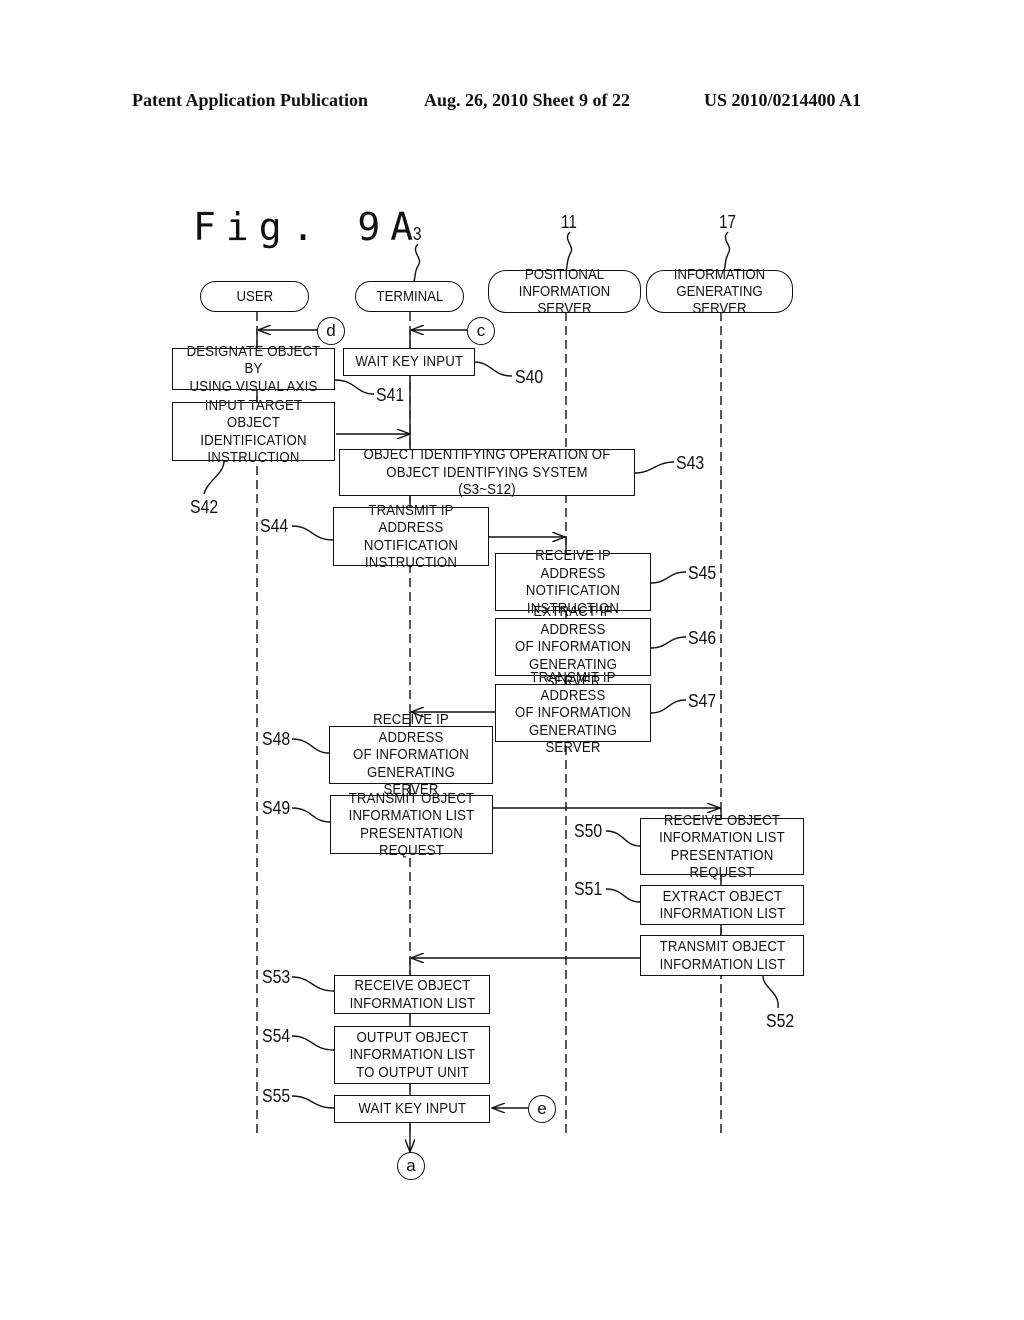 The image size is (1024, 1320). What do you see at coordinates (276, 1036) in the screenshot?
I see `step-label-s54: S54` at bounding box center [276, 1036].